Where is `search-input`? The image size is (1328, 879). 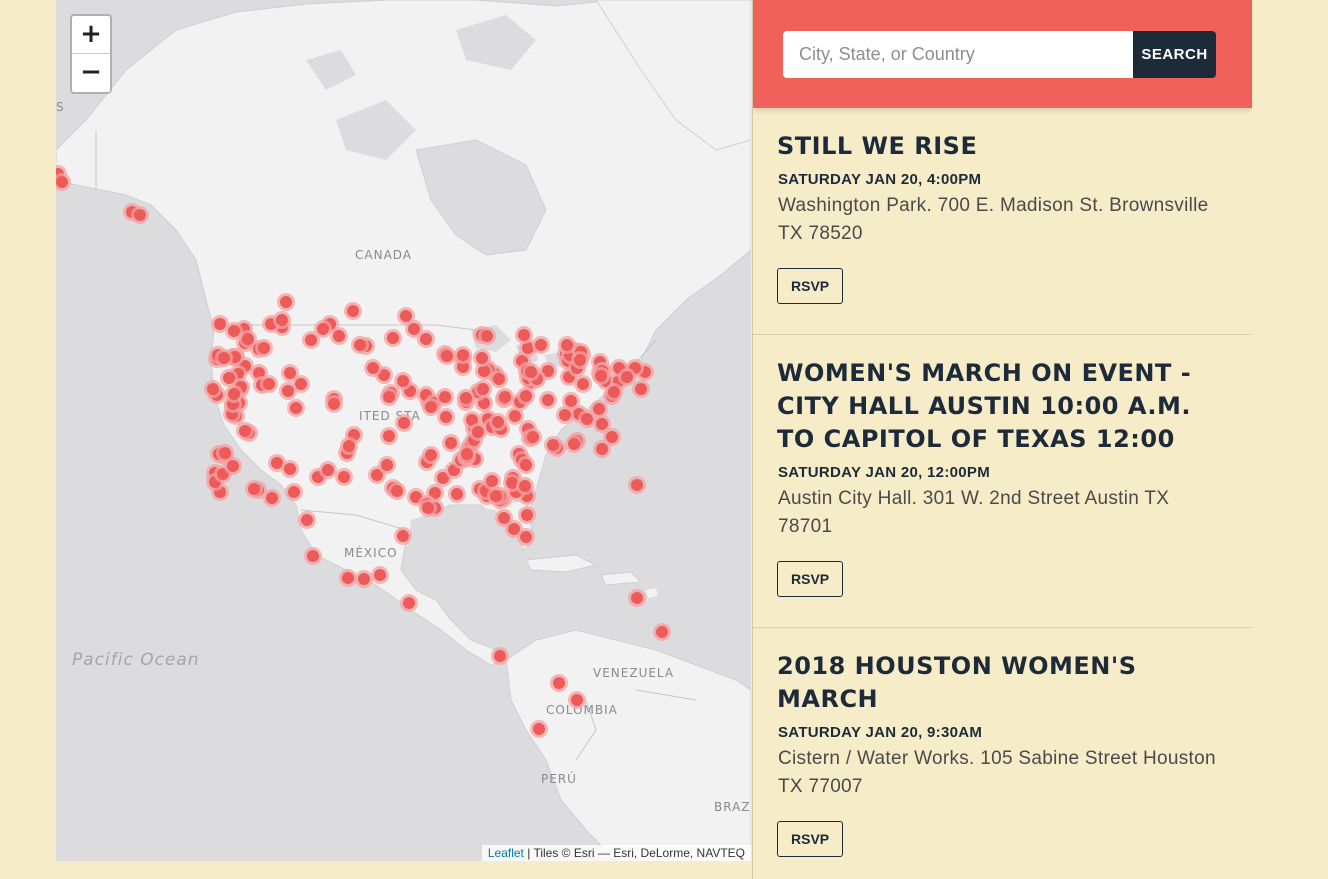
search-input is located at coordinates (958, 54).